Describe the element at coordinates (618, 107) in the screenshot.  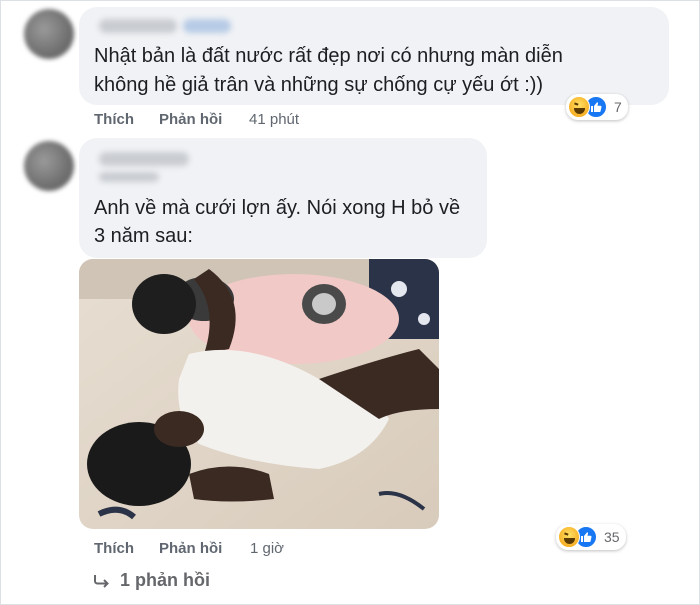
I see `reaction-count: 7` at that location.